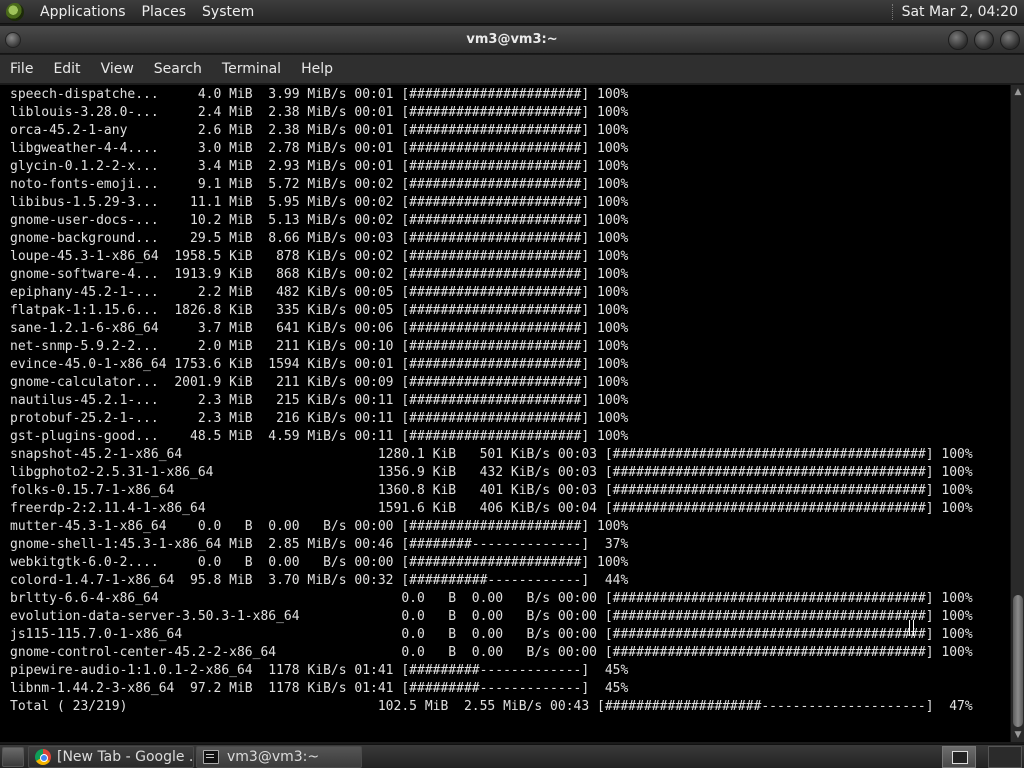 This screenshot has width=1024, height=768. Describe the element at coordinates (958, 40) in the screenshot. I see `minimize-icon` at that location.